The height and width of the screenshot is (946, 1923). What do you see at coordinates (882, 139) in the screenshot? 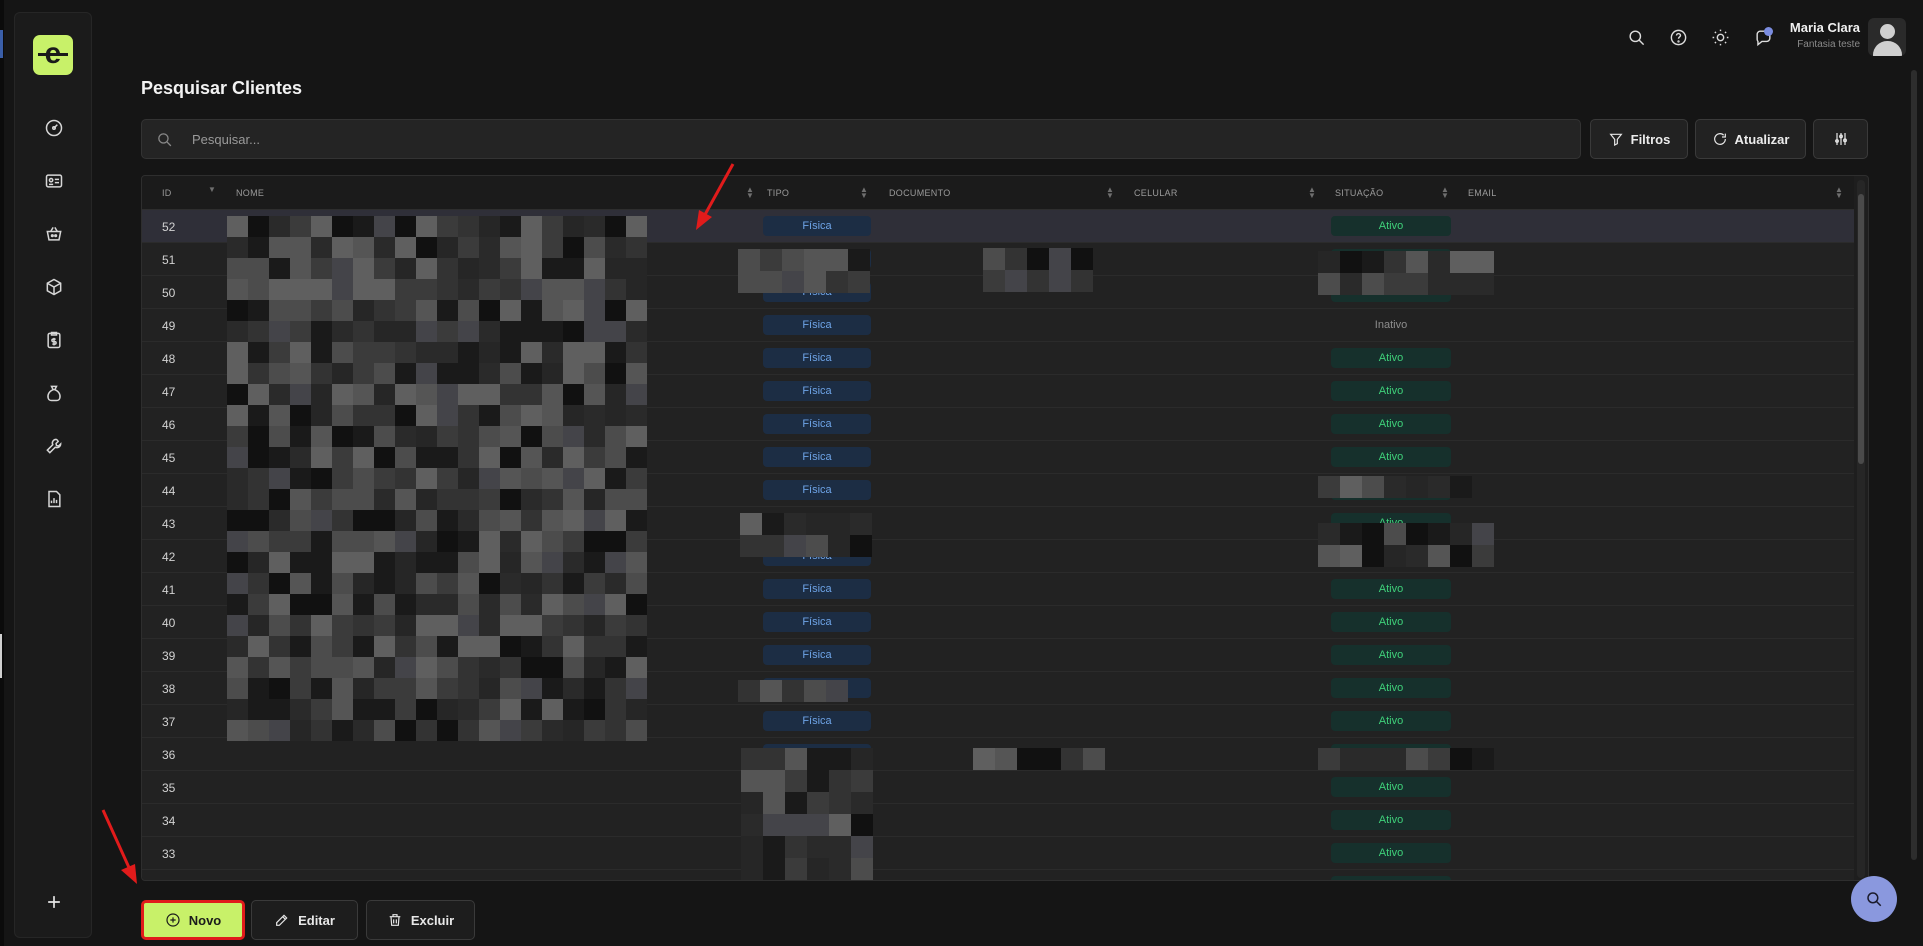
I see `search-input` at bounding box center [882, 139].